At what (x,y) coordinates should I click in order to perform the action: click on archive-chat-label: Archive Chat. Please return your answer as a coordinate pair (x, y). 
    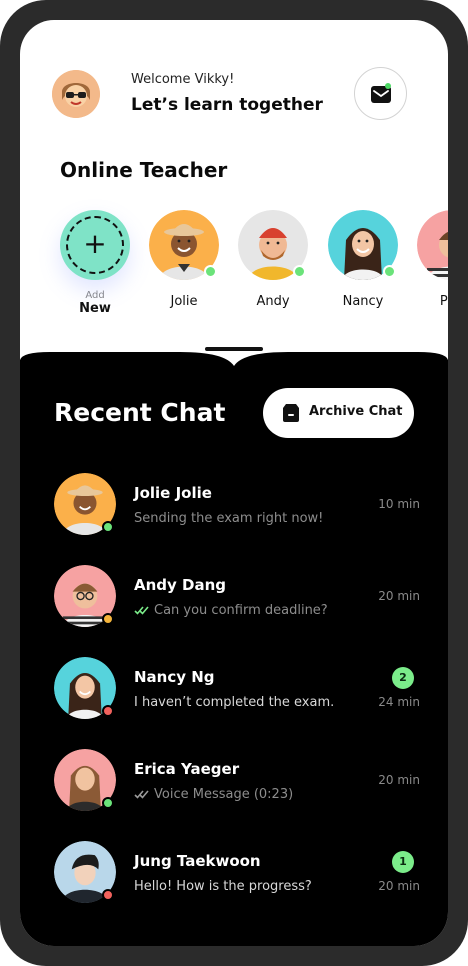
    Looking at the image, I should click on (356, 411).